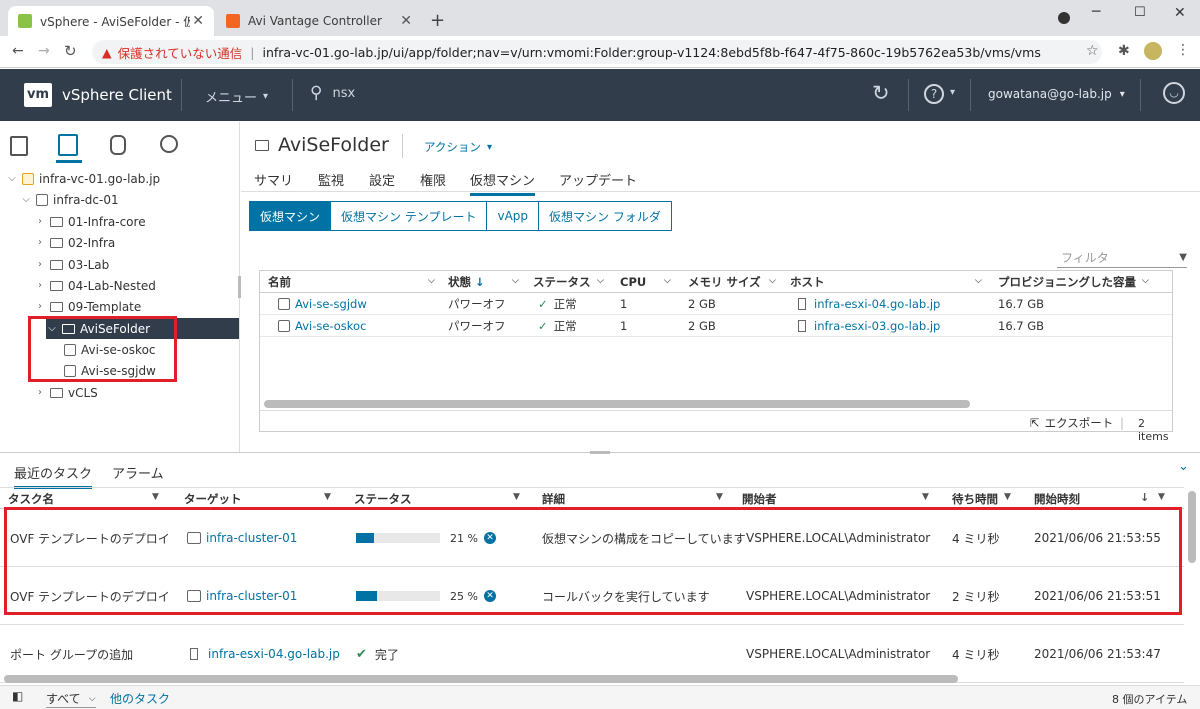 The height and width of the screenshot is (709, 1200). What do you see at coordinates (1064, 18) in the screenshot?
I see `profile-dropdown-icon` at bounding box center [1064, 18].